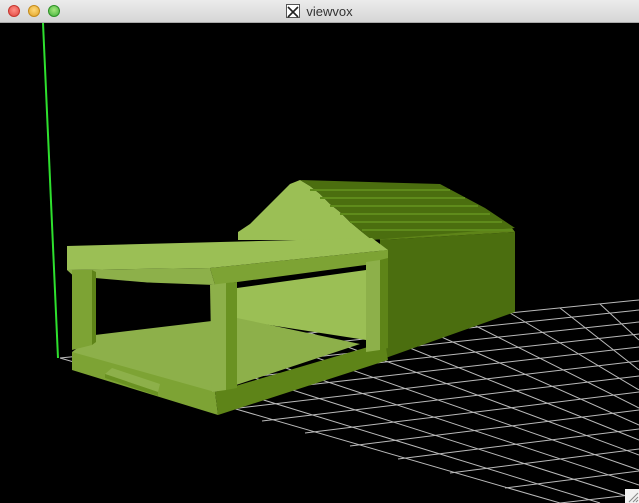 This screenshot has height=503, width=639. What do you see at coordinates (293, 11) in the screenshot?
I see `x11-icon` at bounding box center [293, 11].